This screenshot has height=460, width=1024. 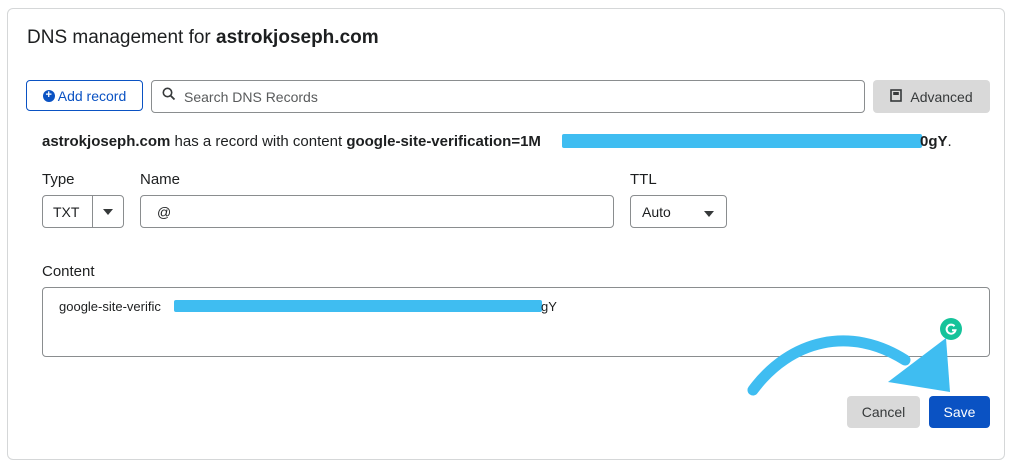 What do you see at coordinates (848, 365) in the screenshot?
I see `curved-arrow-icon` at bounding box center [848, 365].